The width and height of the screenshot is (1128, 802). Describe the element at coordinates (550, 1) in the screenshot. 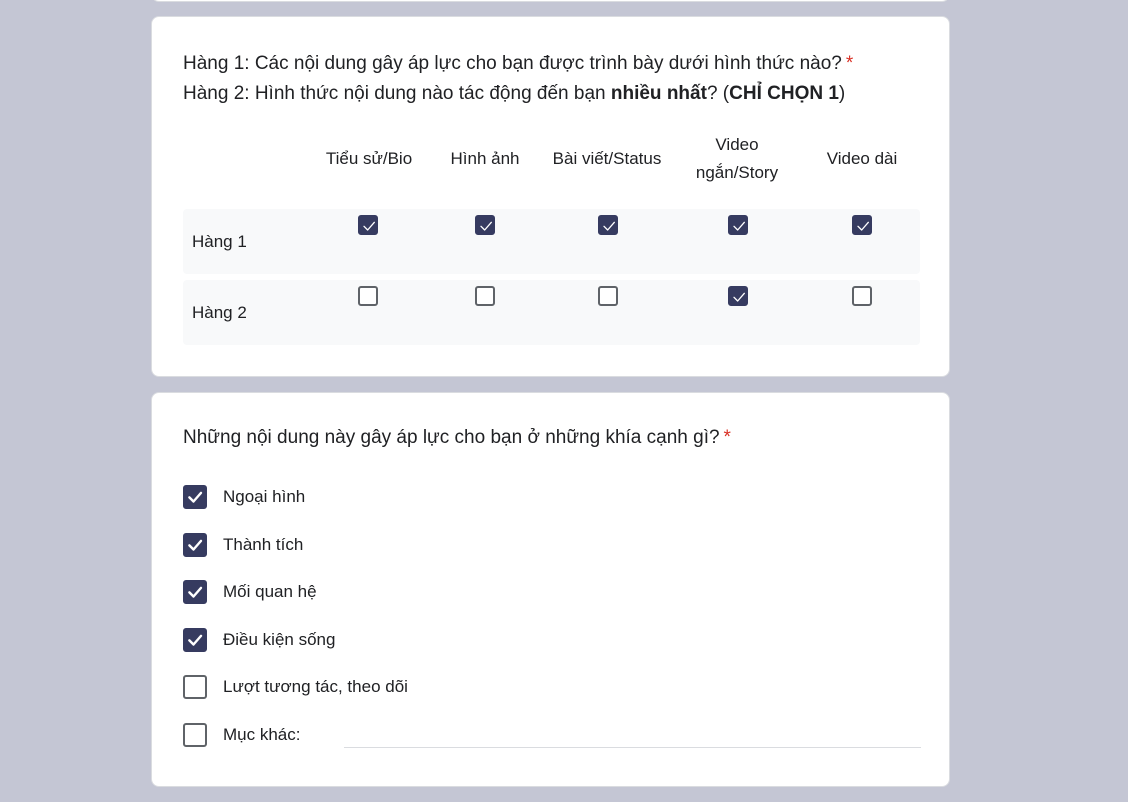

I see `previous-question-card` at that location.